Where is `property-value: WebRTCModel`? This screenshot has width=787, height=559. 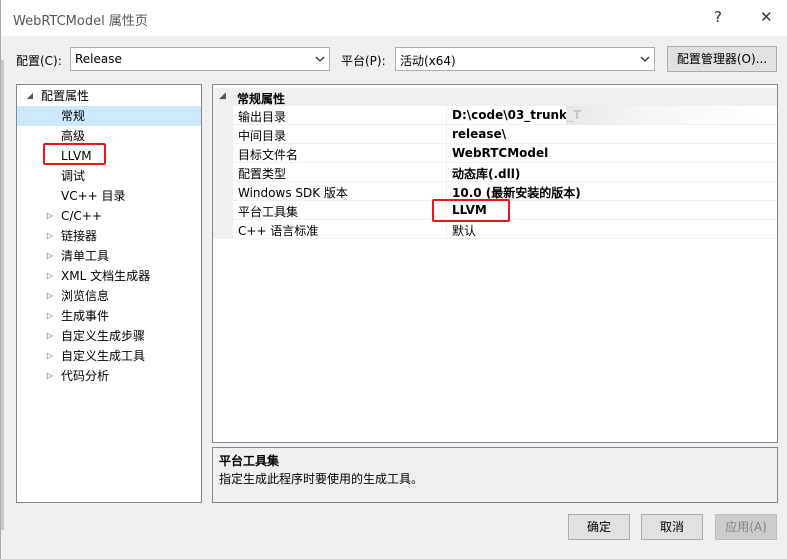 property-value: WebRTCModel is located at coordinates (500, 153).